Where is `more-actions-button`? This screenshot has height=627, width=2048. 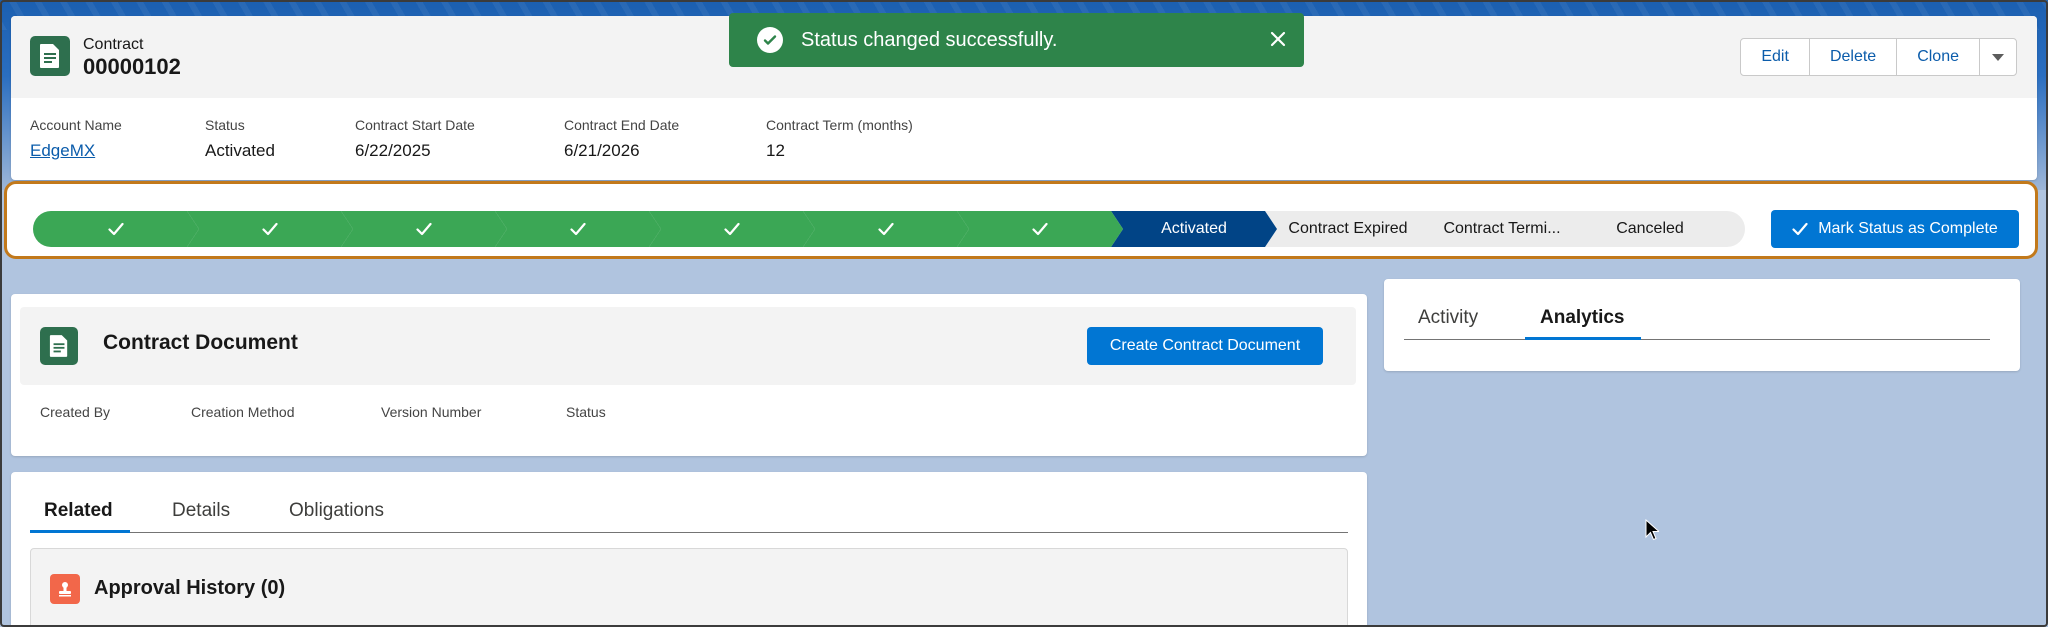 more-actions-button is located at coordinates (1998, 57).